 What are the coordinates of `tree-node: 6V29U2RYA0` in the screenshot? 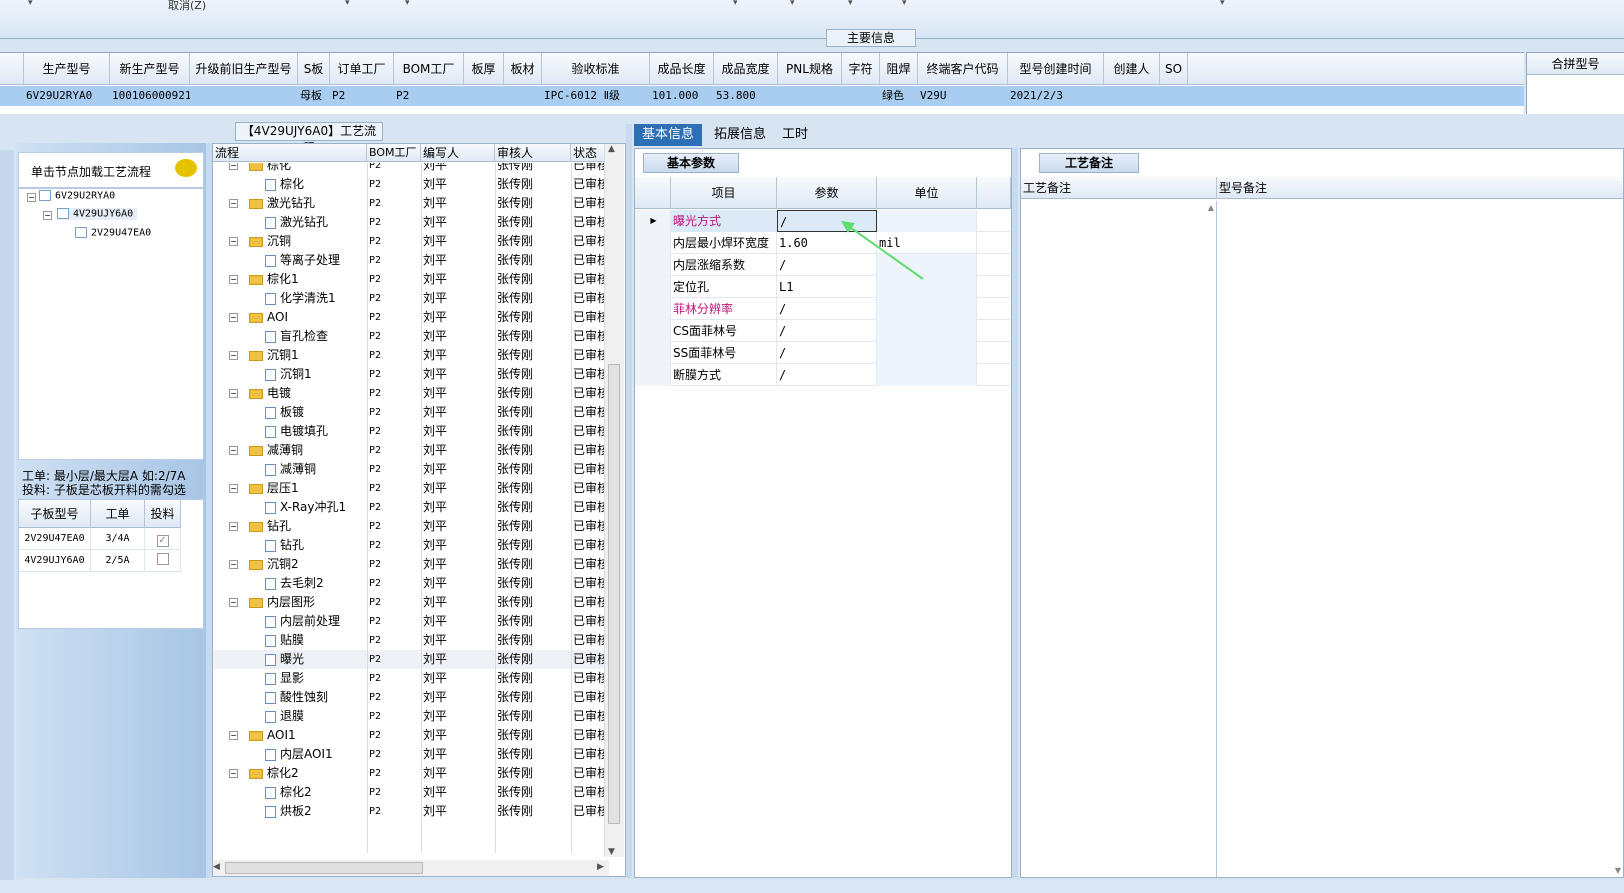 It's located at (77, 196).